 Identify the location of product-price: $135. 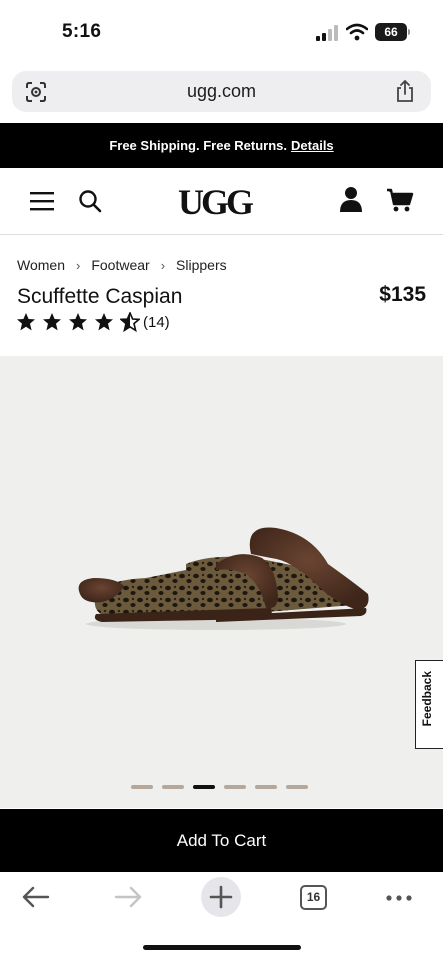
(402, 294).